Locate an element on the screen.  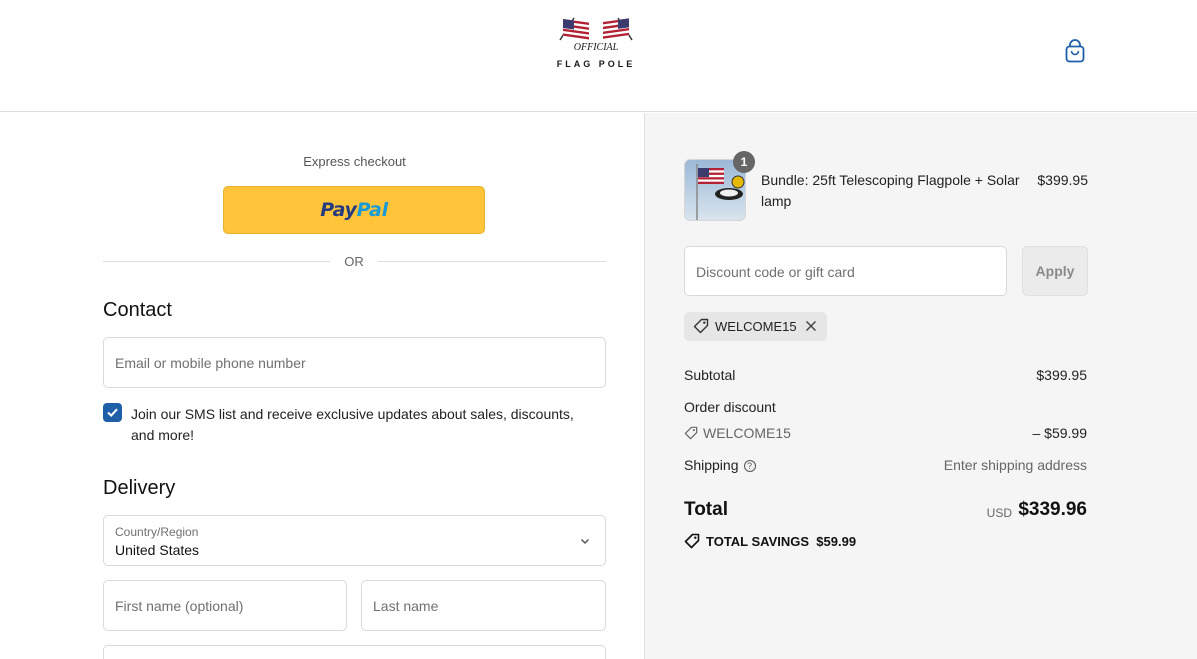
email-field: Email or mobile phone number is located at coordinates (354, 362).